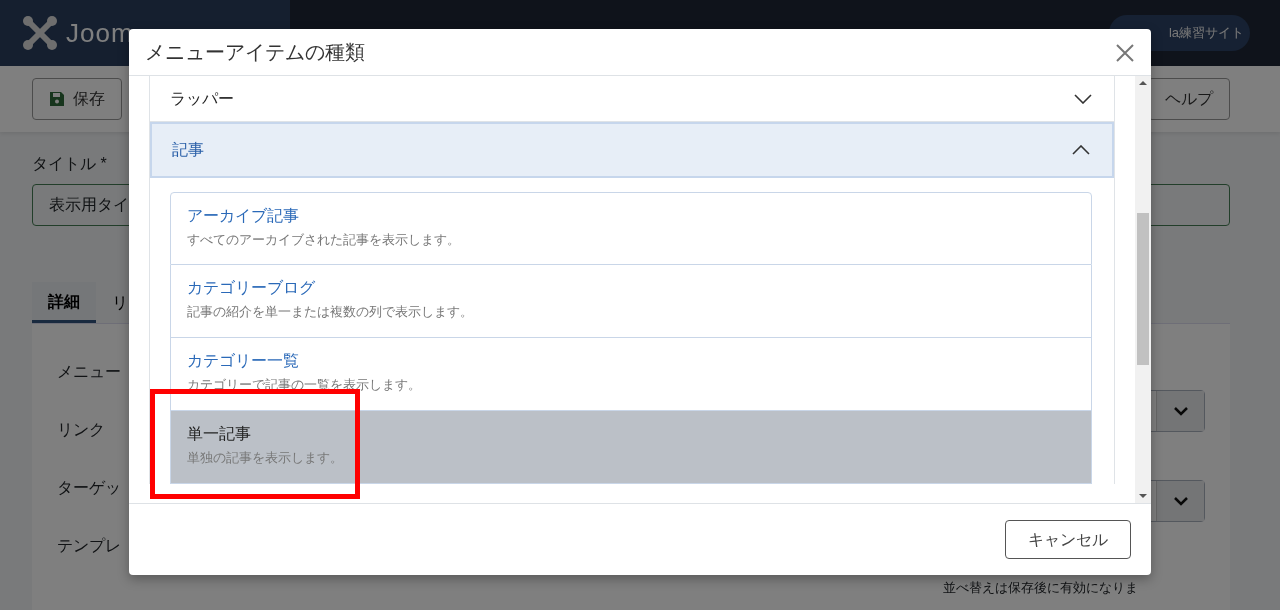 The width and height of the screenshot is (1280, 610). I want to click on help-button: ヘルプ, so click(1189, 99).